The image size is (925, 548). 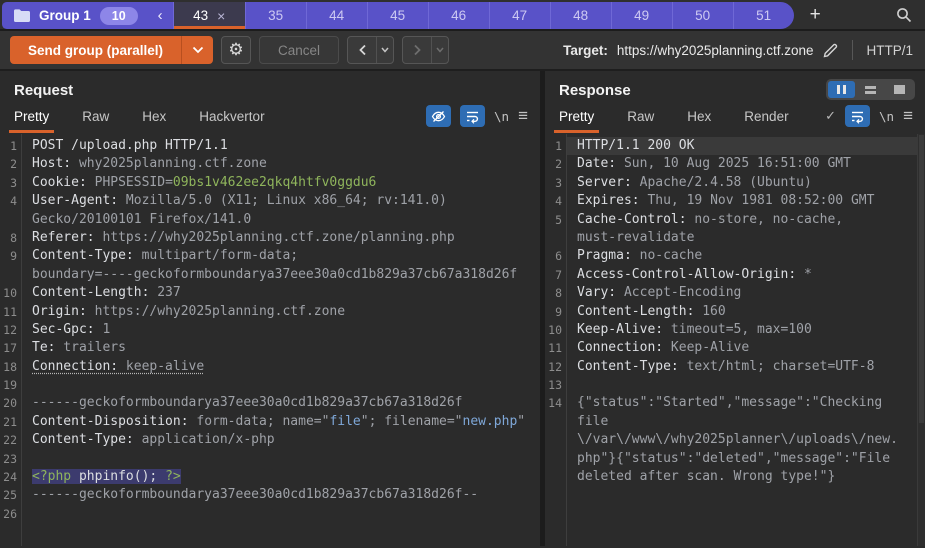 I want to click on line-number: 1, so click(x=13, y=146).